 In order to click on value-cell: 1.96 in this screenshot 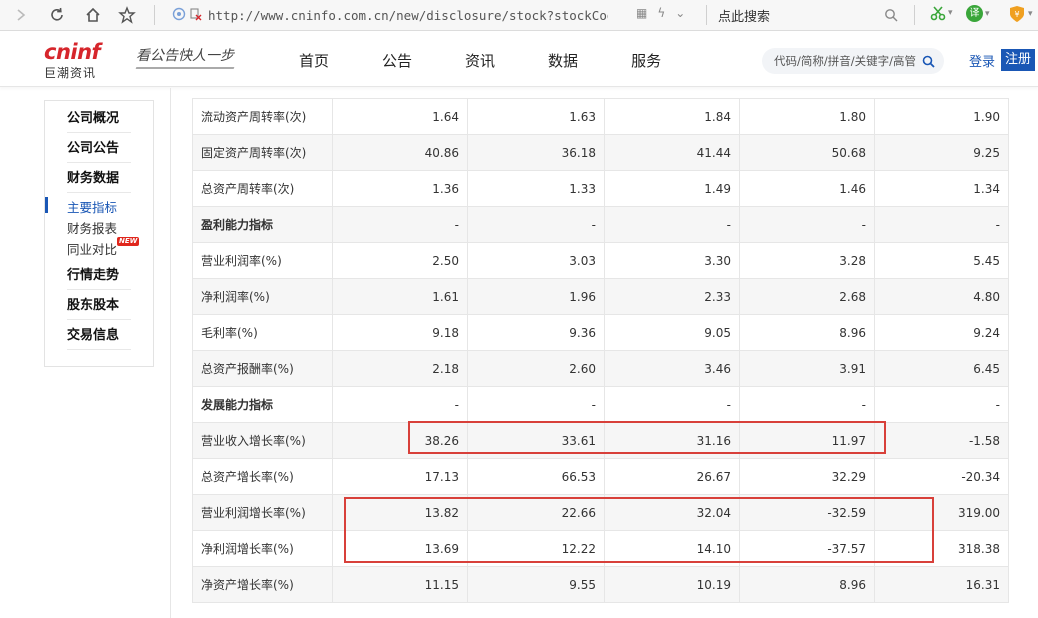, I will do `click(536, 296)`.